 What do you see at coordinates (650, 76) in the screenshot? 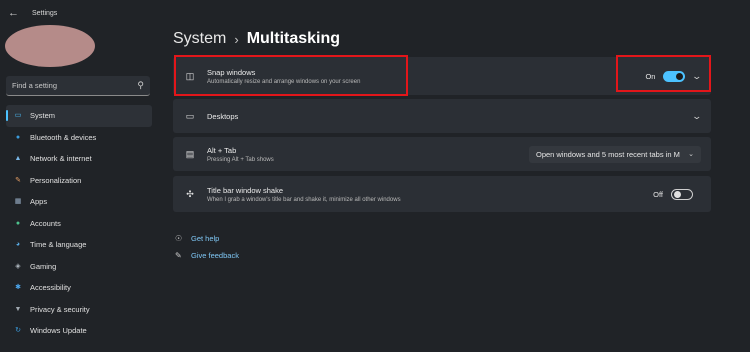
I see `snap-state-label: On` at bounding box center [650, 76].